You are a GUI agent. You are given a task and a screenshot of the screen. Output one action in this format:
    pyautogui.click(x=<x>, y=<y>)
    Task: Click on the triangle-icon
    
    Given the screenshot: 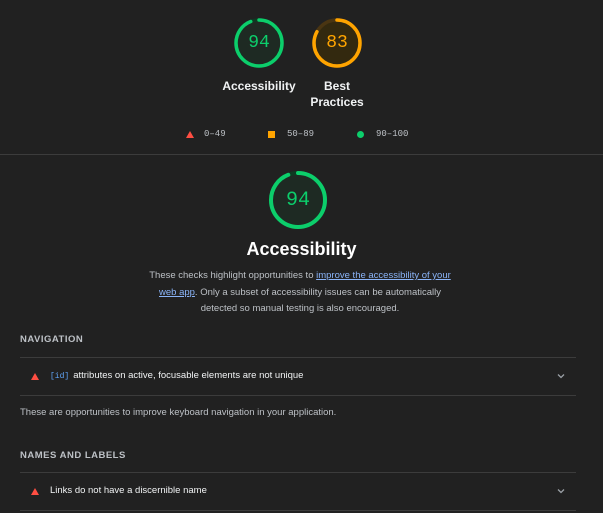 What is the action you would take?
    pyautogui.click(x=190, y=134)
    